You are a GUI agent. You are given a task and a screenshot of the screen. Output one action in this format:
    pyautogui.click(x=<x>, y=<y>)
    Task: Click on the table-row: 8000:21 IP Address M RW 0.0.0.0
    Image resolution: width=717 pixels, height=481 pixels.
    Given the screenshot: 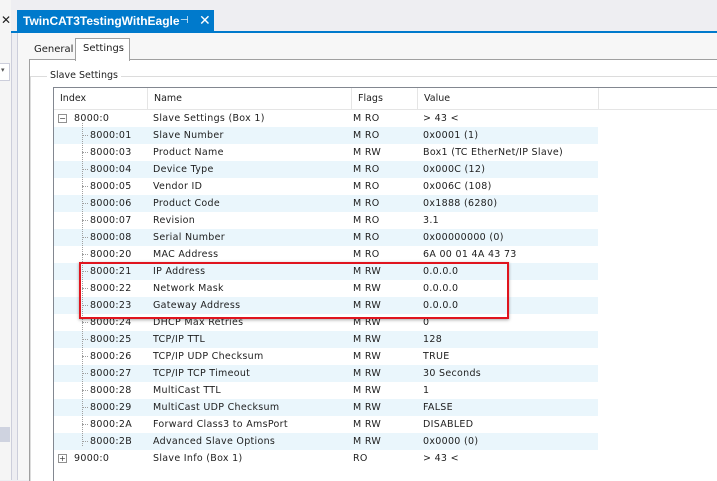 What is the action you would take?
    pyautogui.click(x=326, y=271)
    